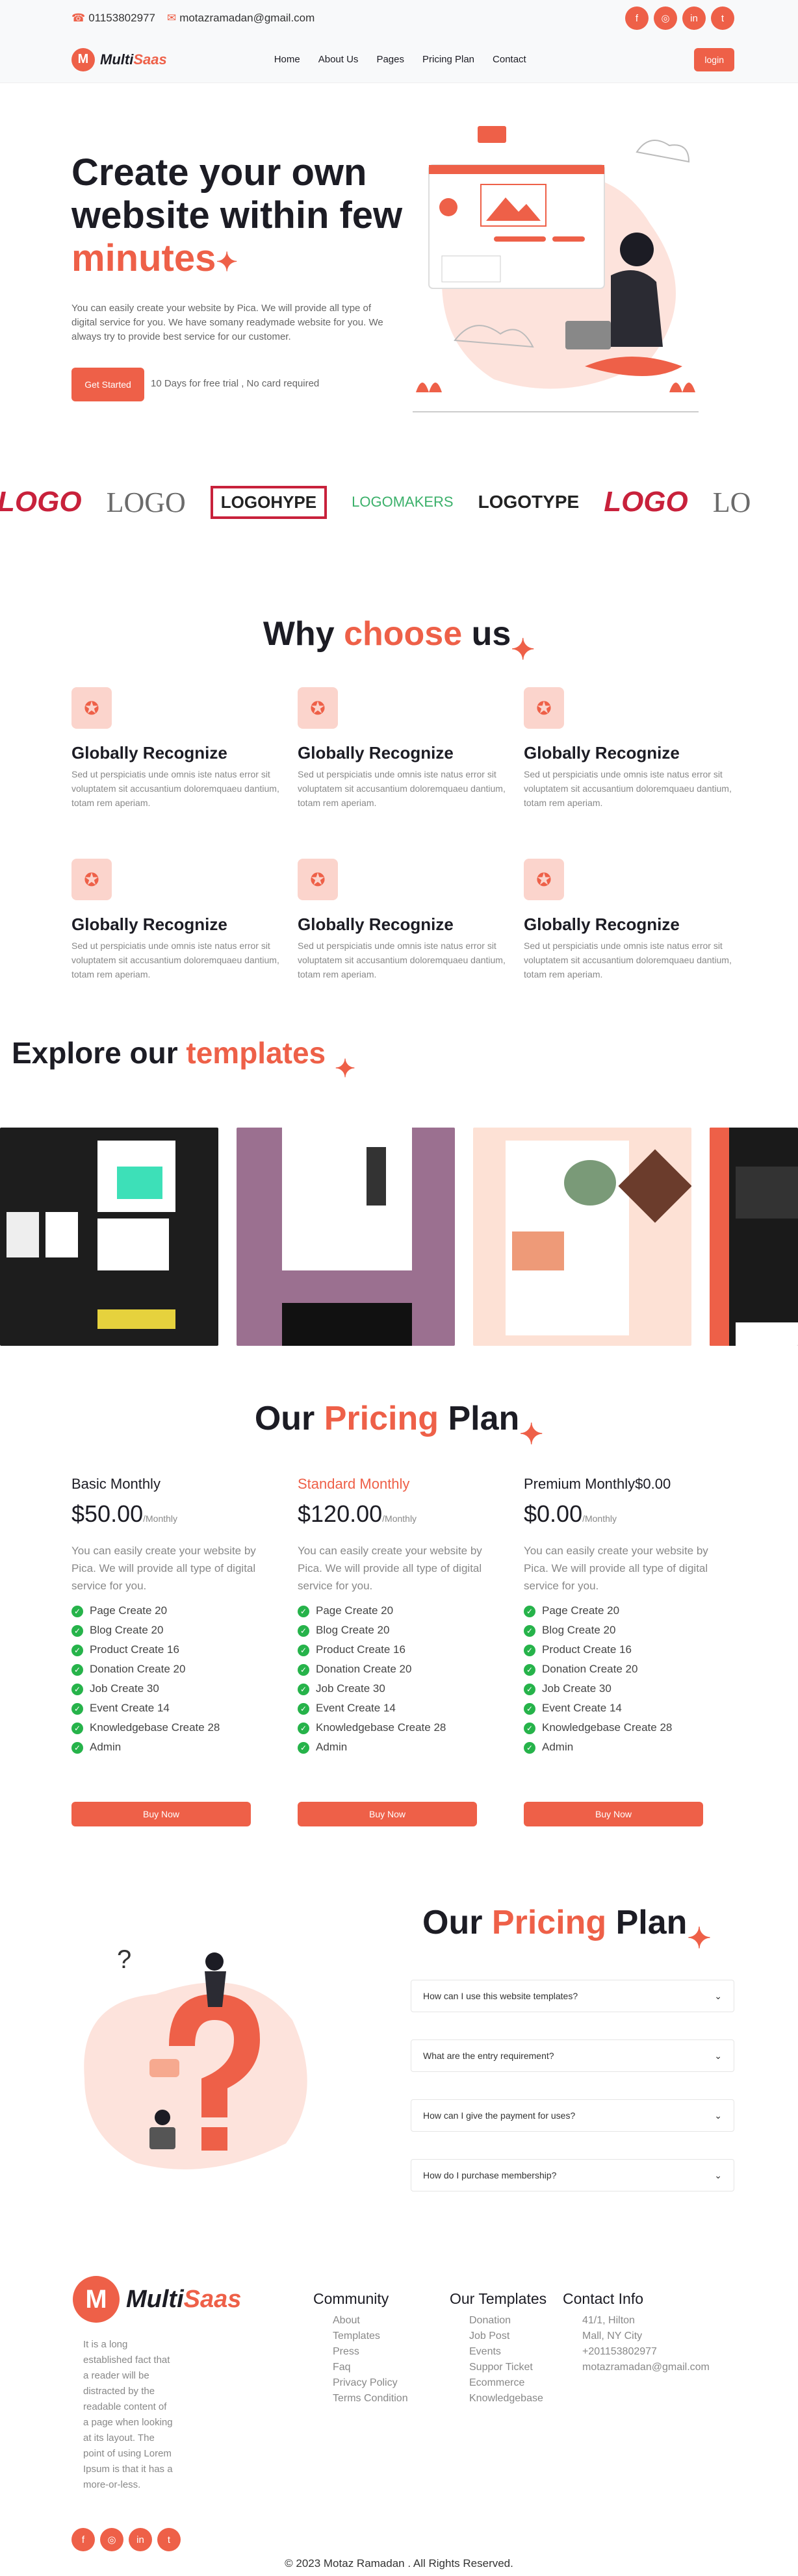  Describe the element at coordinates (241, 18) in the screenshot. I see `email: ✉ motazramadan@gmail.com` at that location.